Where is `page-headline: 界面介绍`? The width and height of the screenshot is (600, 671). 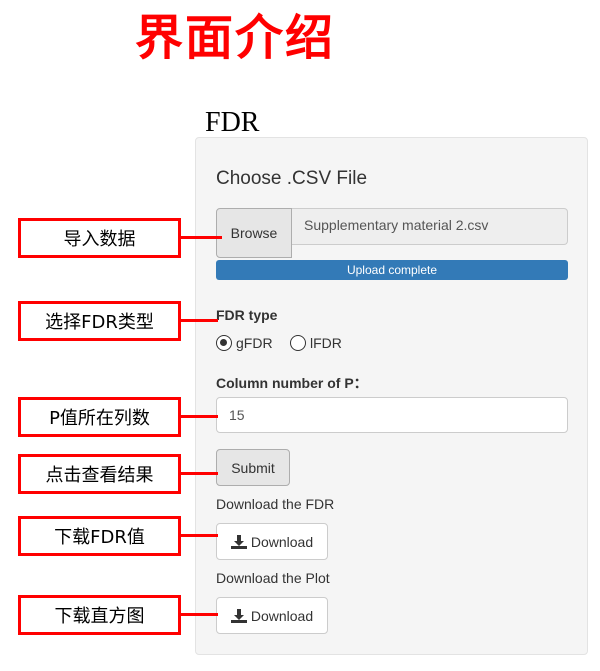
page-headline: 界面介绍 is located at coordinates (235, 38).